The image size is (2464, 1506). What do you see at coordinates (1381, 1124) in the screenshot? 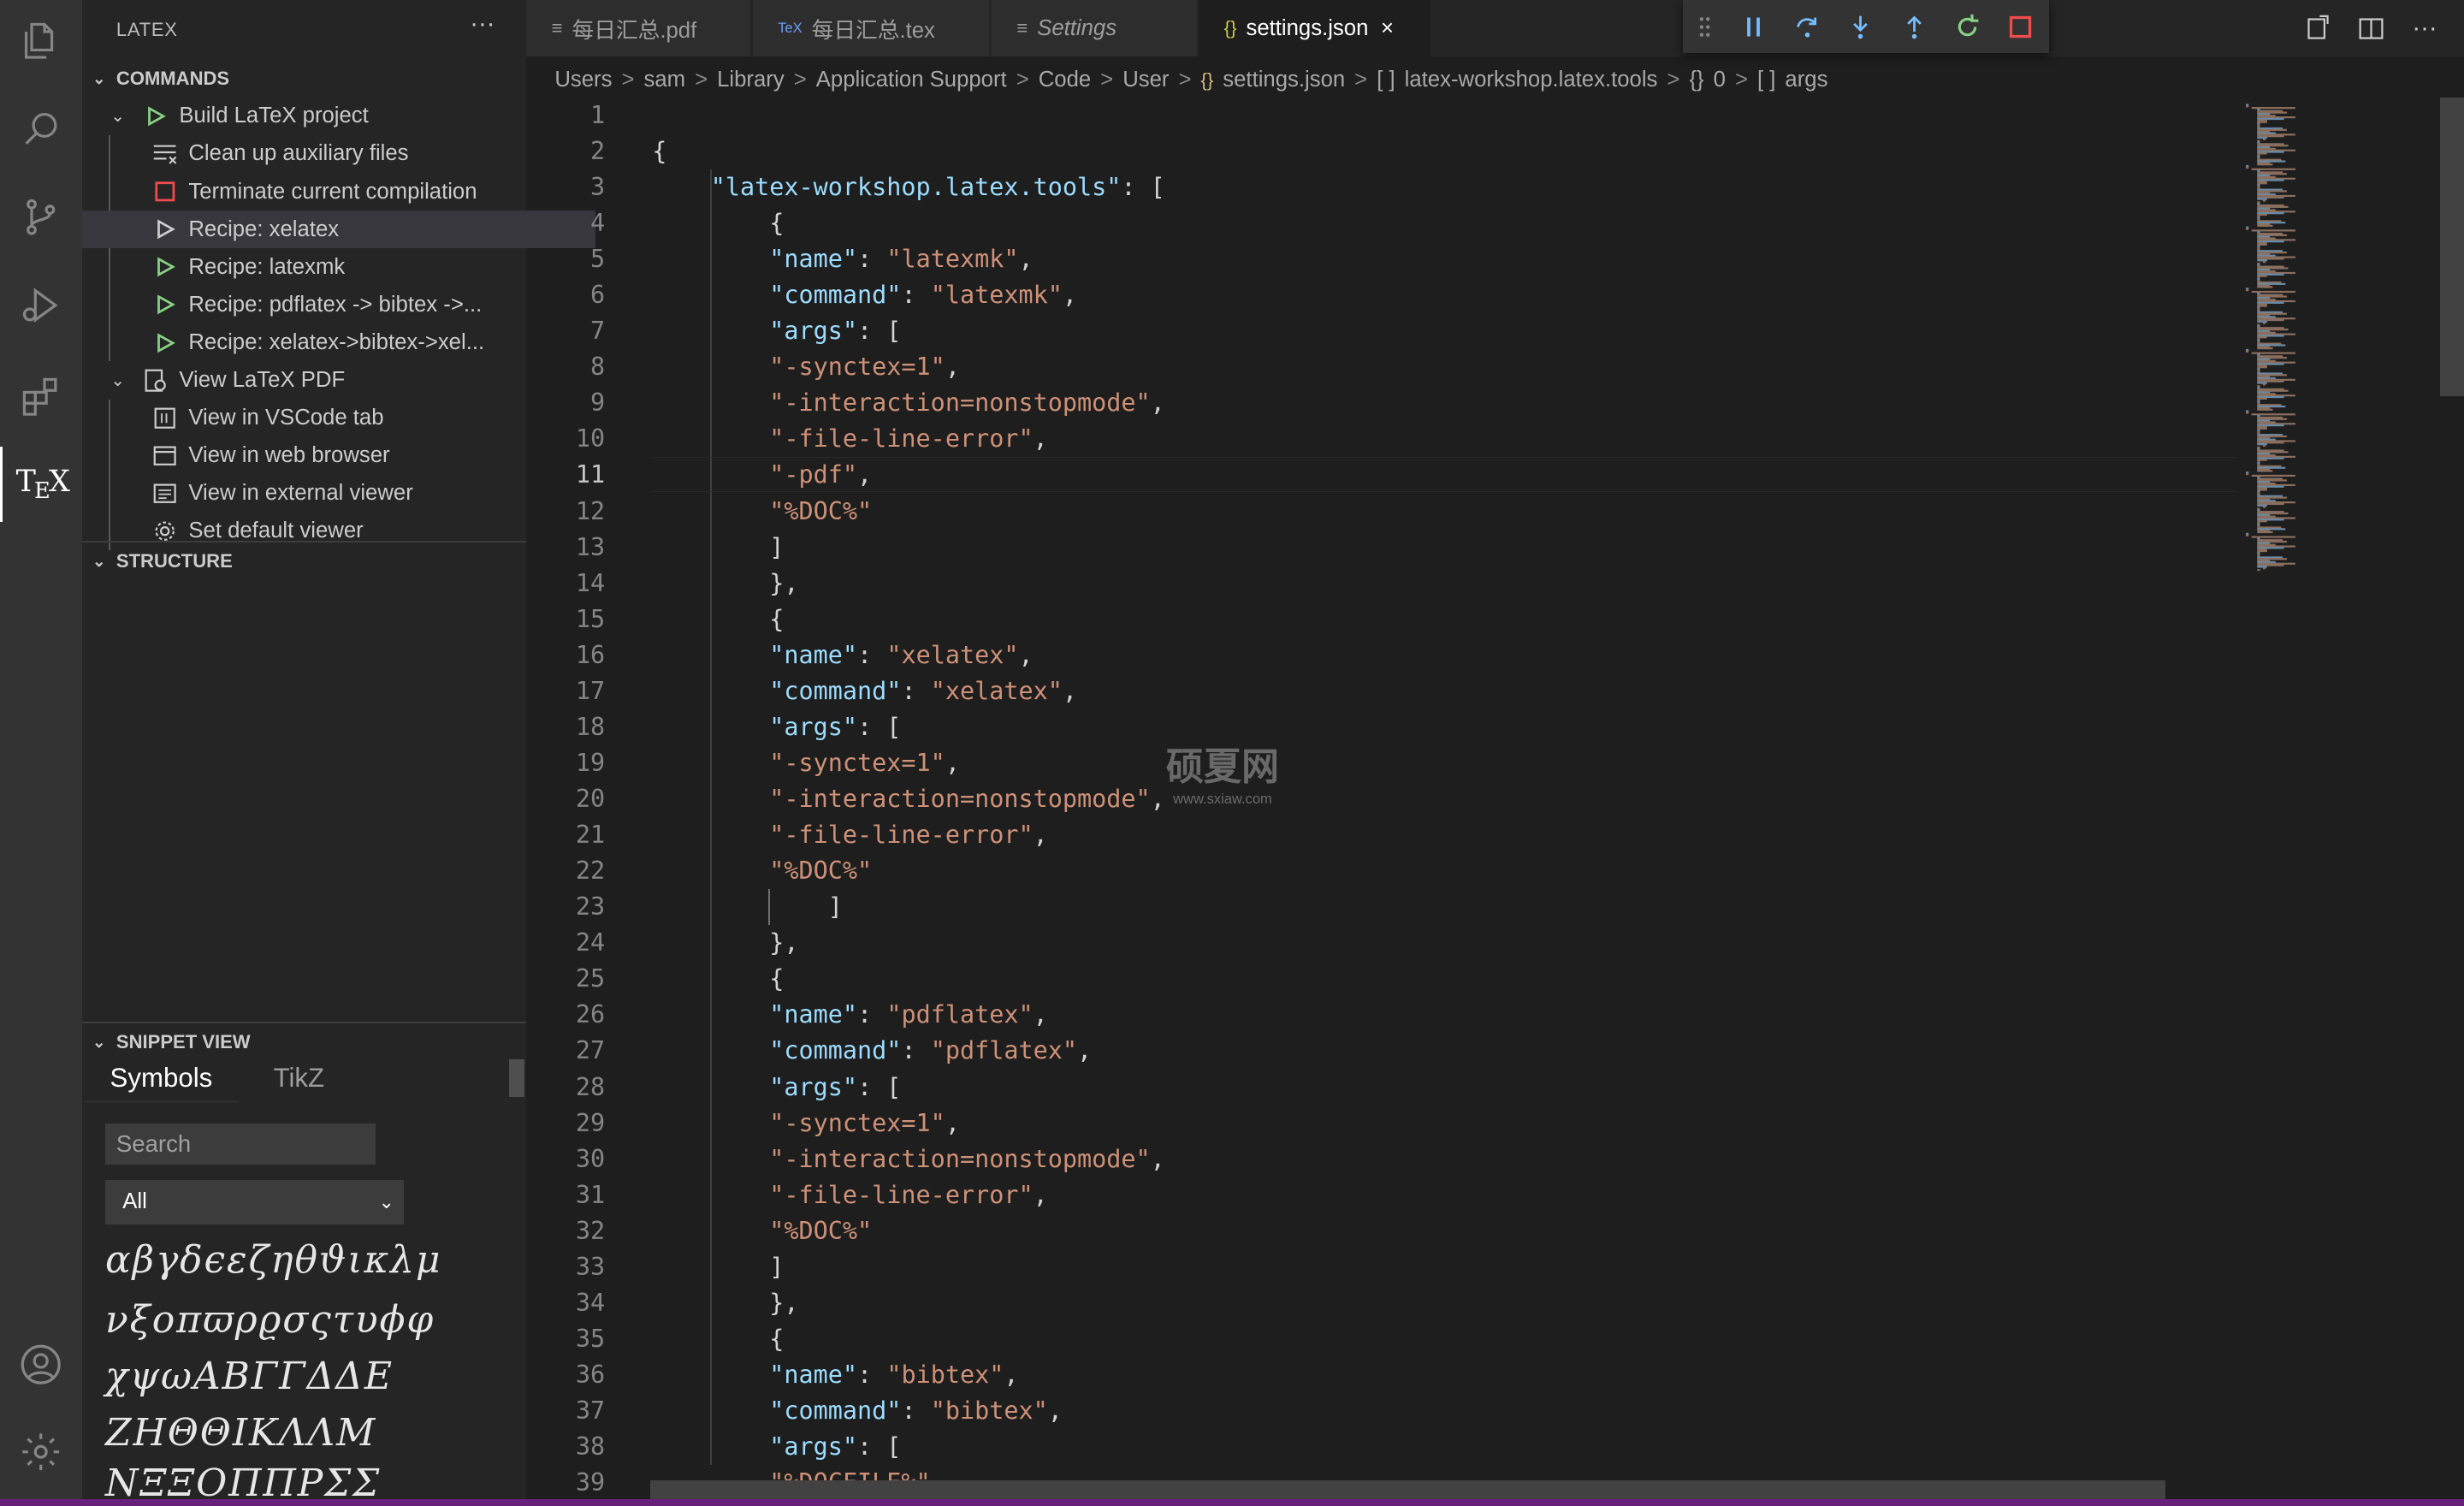
I see `code-line: 29 "-synctex=1",` at bounding box center [1381, 1124].